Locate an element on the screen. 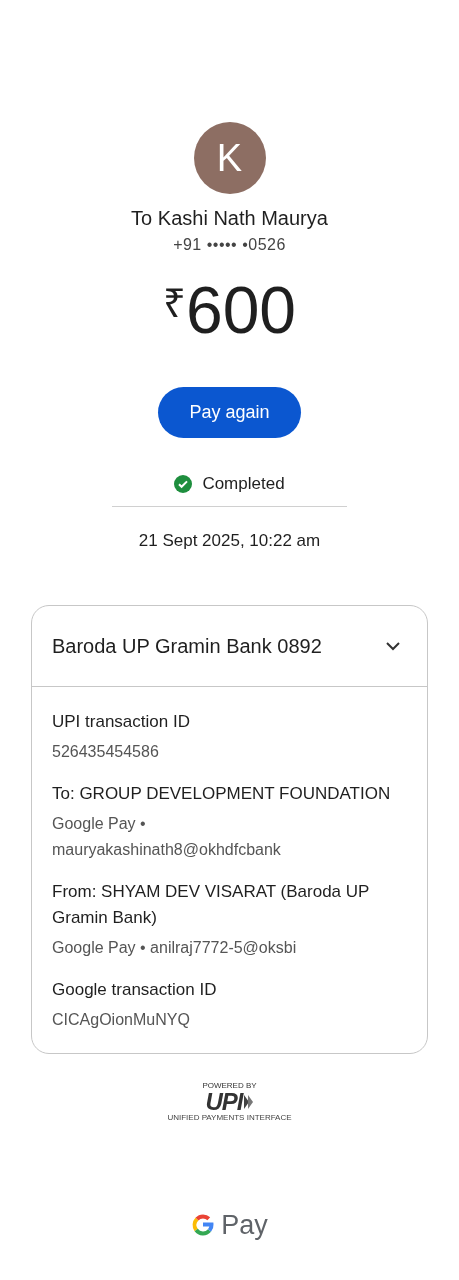 This screenshot has width=459, height=1280. field-value: CICAgOionMuNYQ is located at coordinates (121, 1020).